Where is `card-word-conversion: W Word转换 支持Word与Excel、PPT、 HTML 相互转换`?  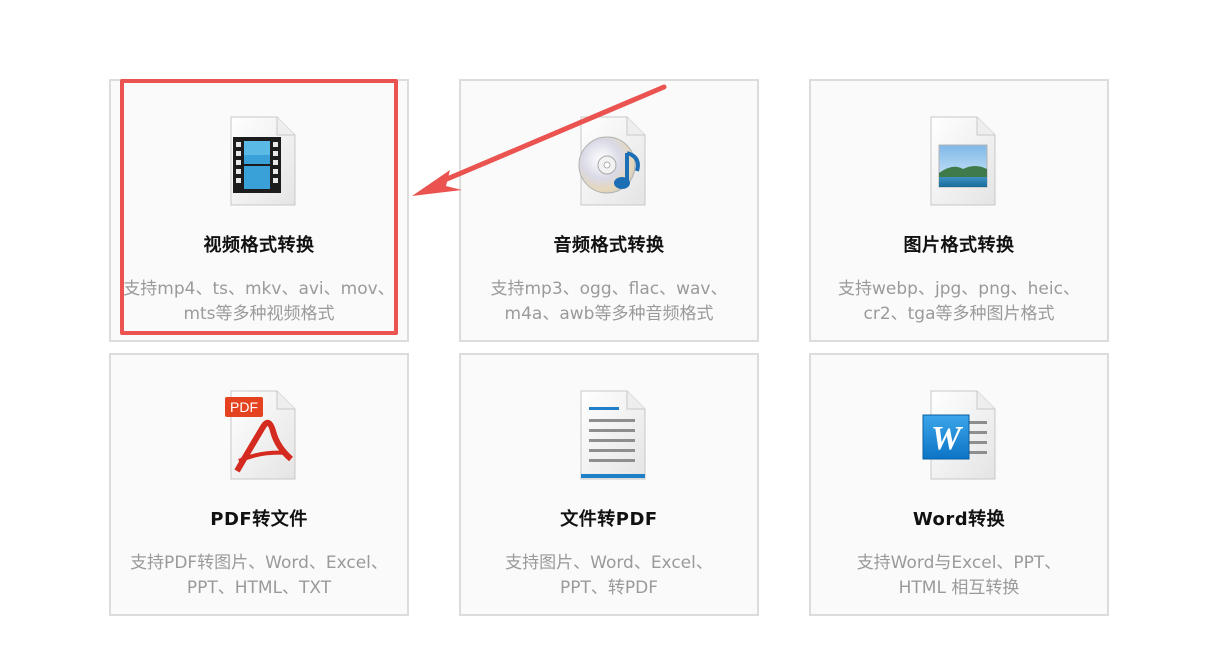
card-word-conversion: W Word转换 支持Word与Excel、PPT、 HTML 相互转换 is located at coordinates (959, 484).